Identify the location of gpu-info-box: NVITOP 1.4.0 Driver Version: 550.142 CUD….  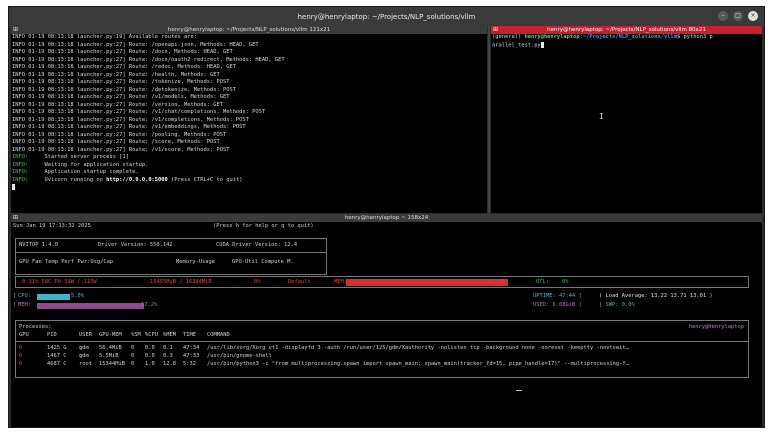
(171, 256).